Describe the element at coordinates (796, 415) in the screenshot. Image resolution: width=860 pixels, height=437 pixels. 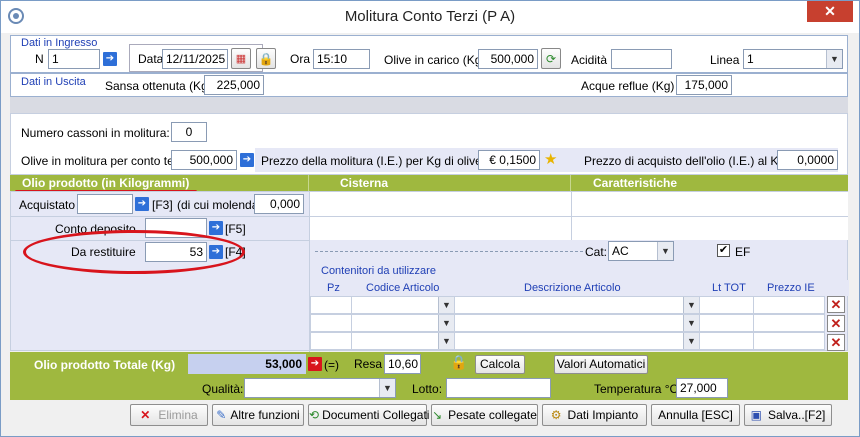
I see `salva-label: Salva..[F2]` at that location.